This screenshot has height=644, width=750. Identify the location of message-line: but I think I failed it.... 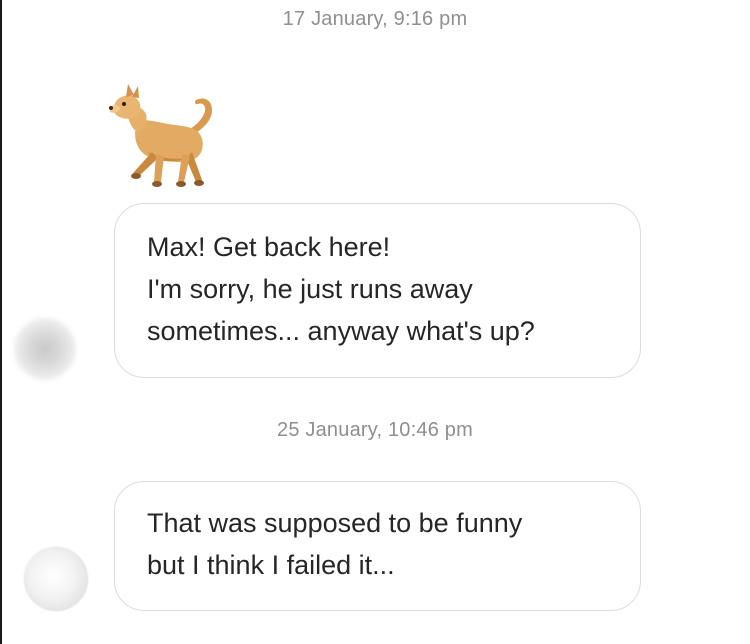
(271, 565).